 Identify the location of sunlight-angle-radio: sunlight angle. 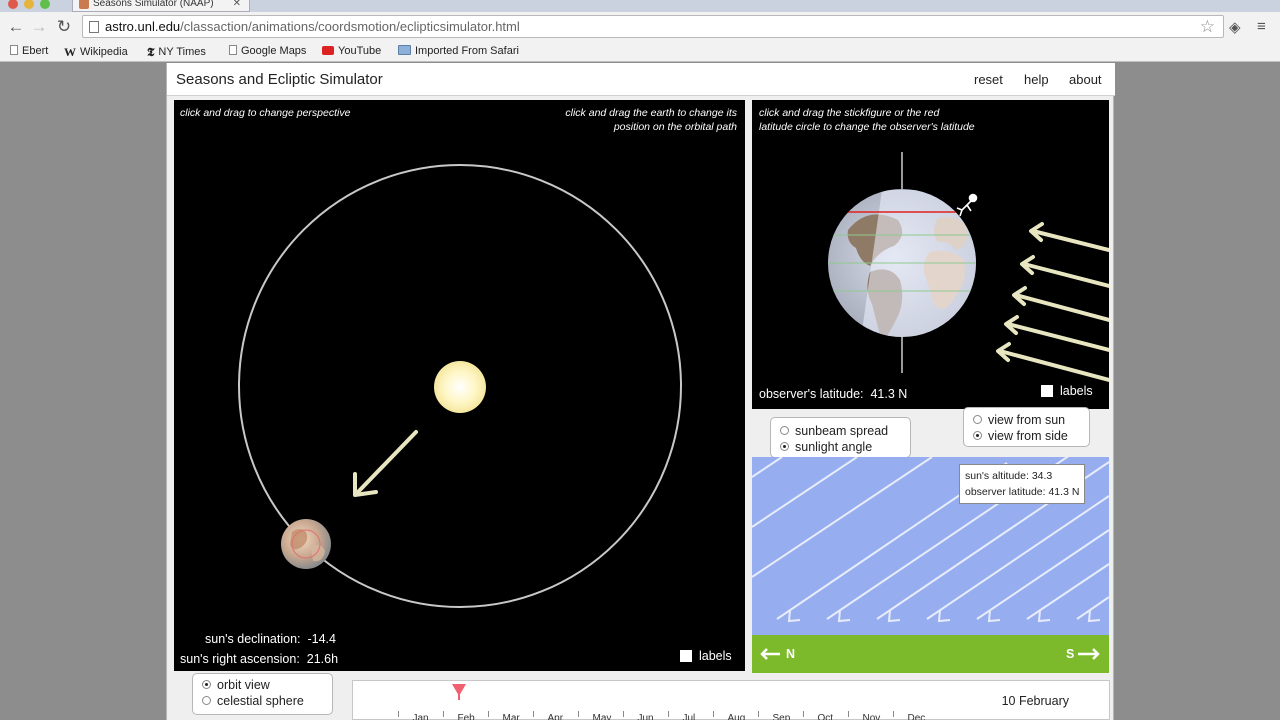
(826, 447).